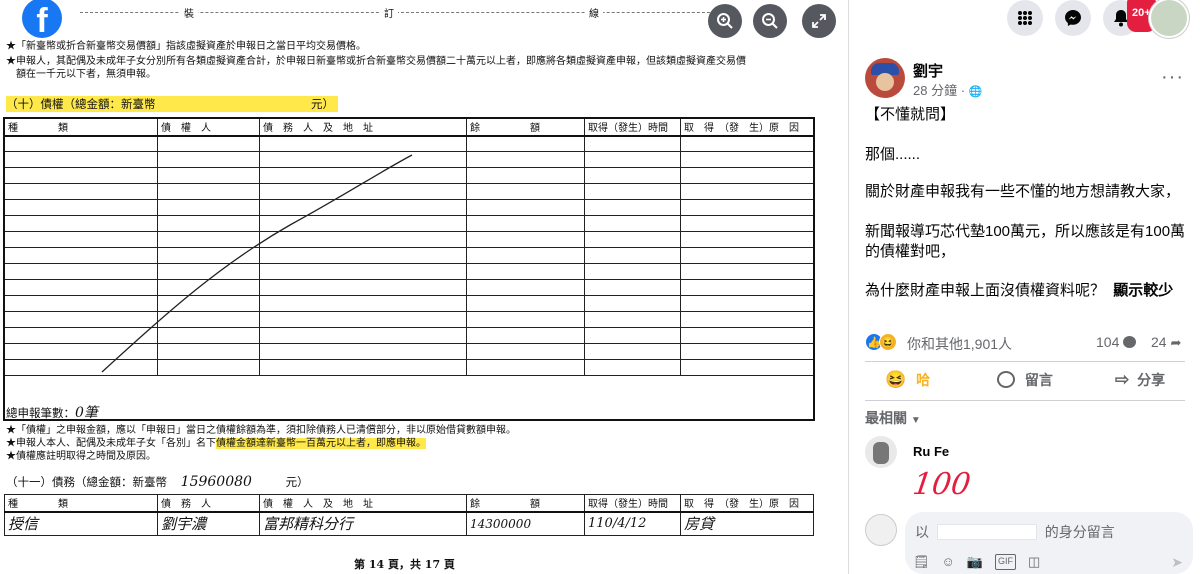  I want to click on col-header: 債 權 人 及 地 址, so click(363, 503).